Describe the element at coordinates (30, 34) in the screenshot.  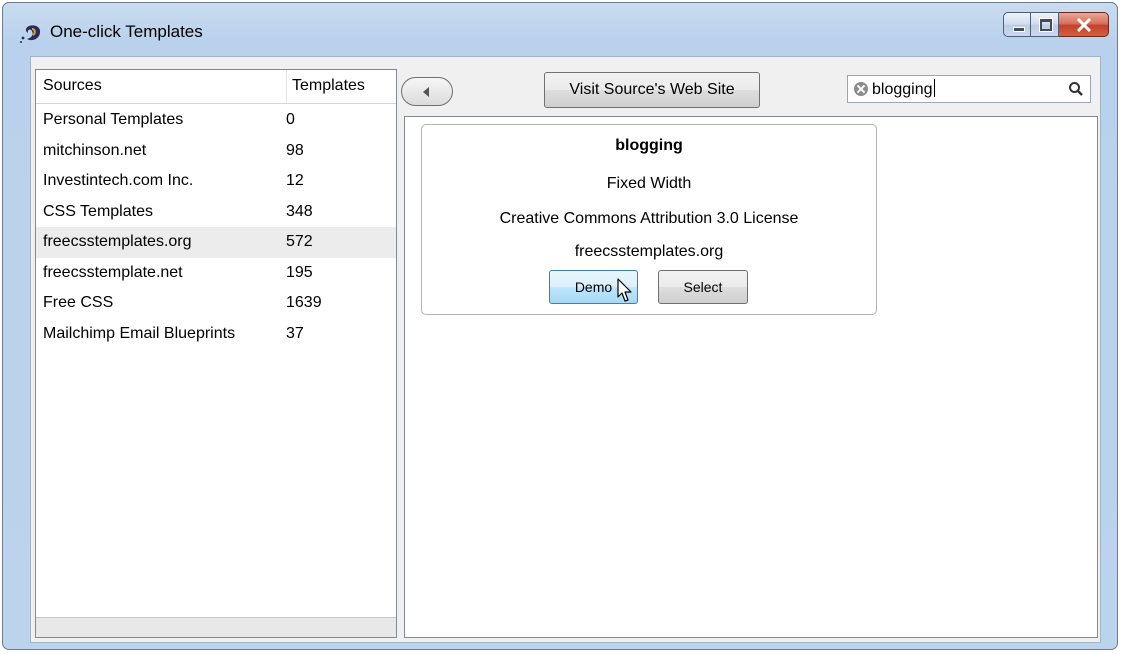
I see `swirl-logo-icon` at that location.